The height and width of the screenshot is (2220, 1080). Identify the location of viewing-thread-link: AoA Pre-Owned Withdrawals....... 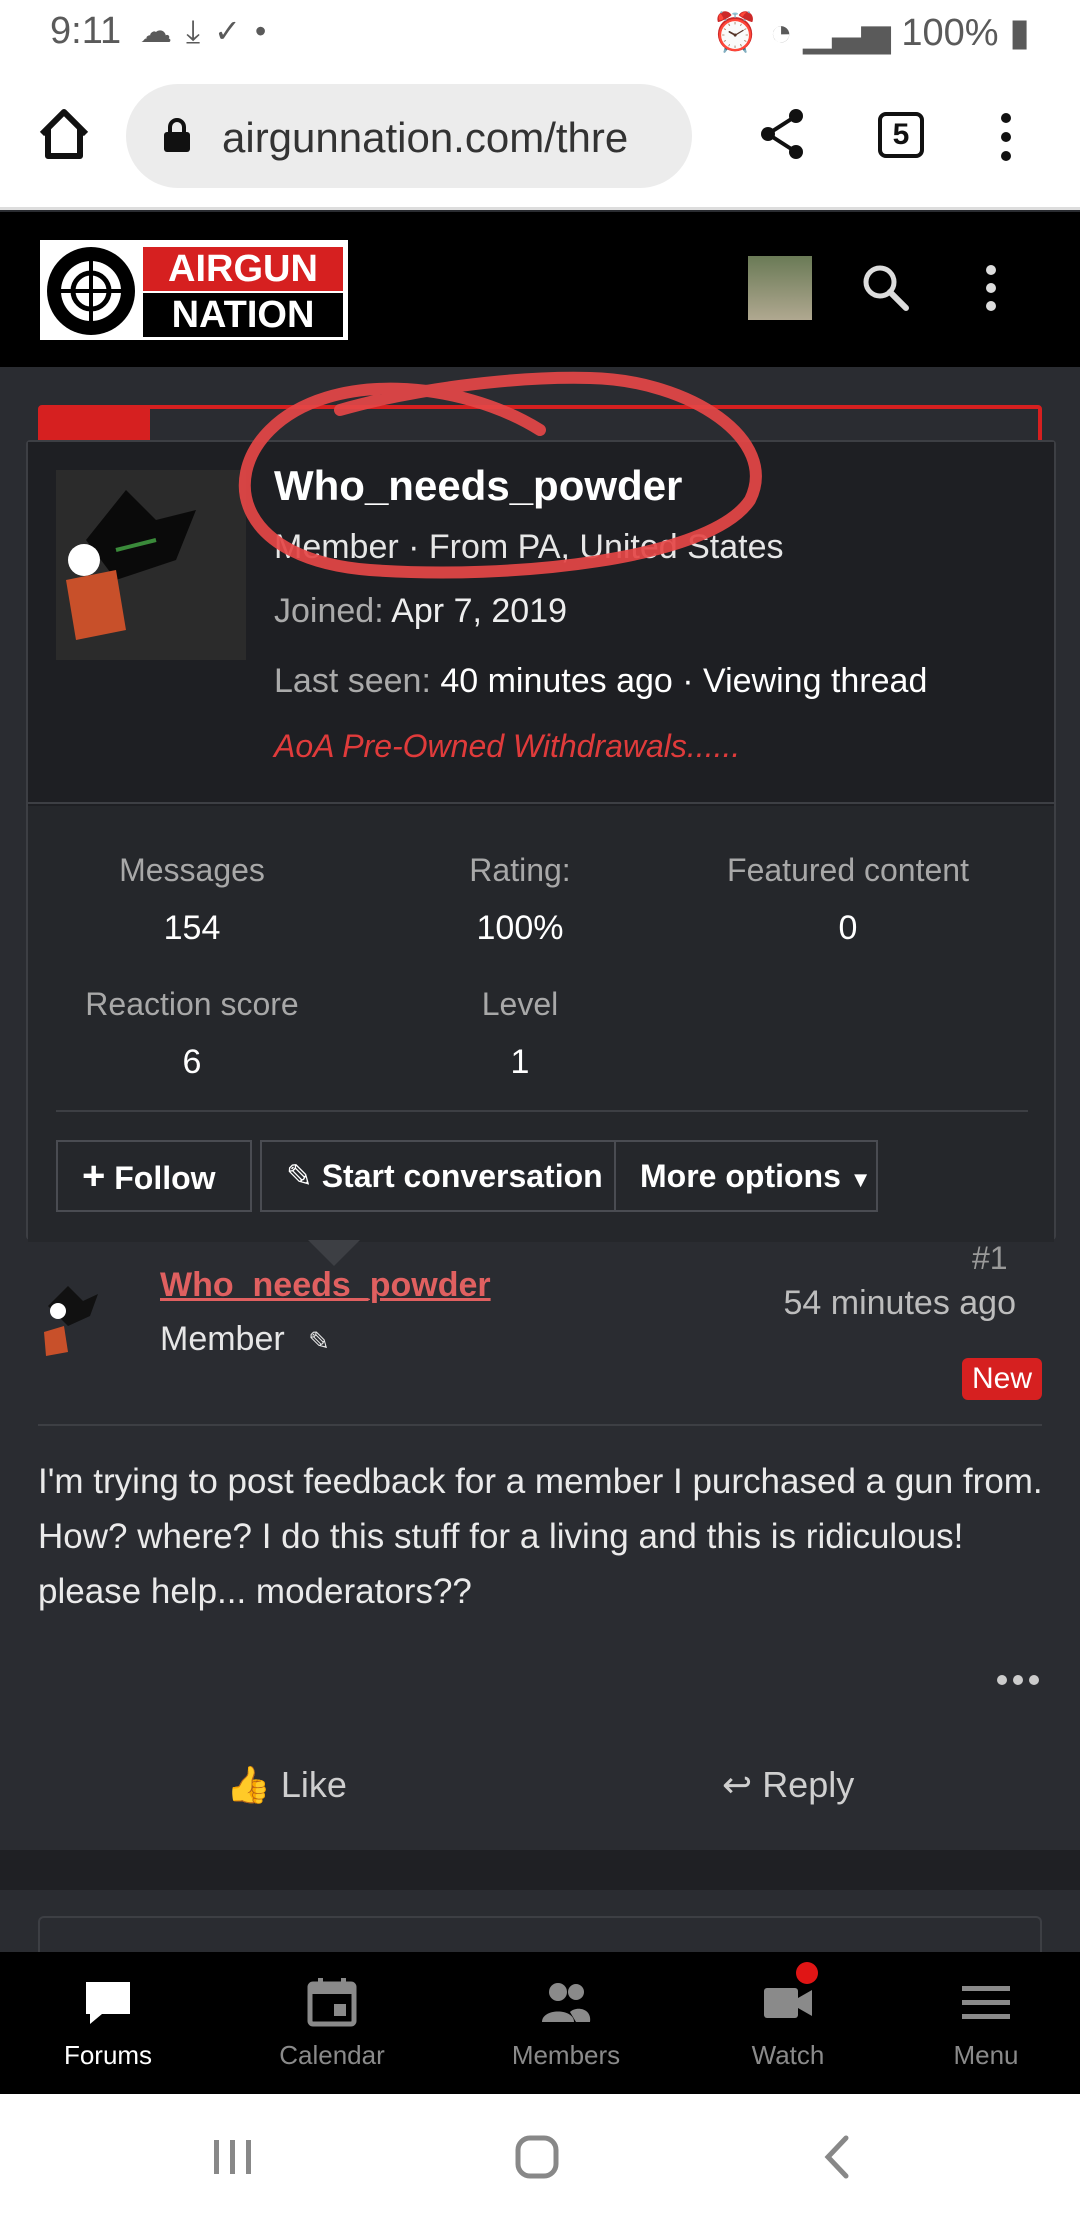
(507, 746).